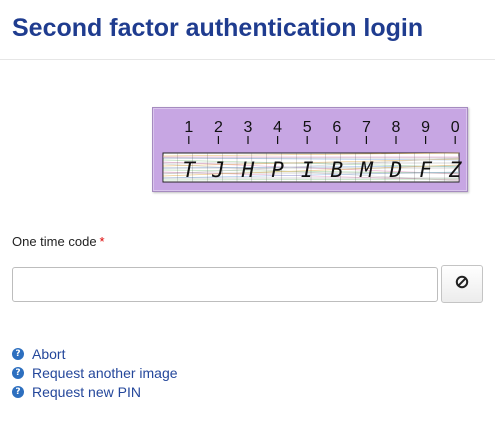 Image resolution: width=495 pixels, height=422 pixels. Describe the element at coordinates (105, 373) in the screenshot. I see `request-another-image-link: Request another image` at that location.